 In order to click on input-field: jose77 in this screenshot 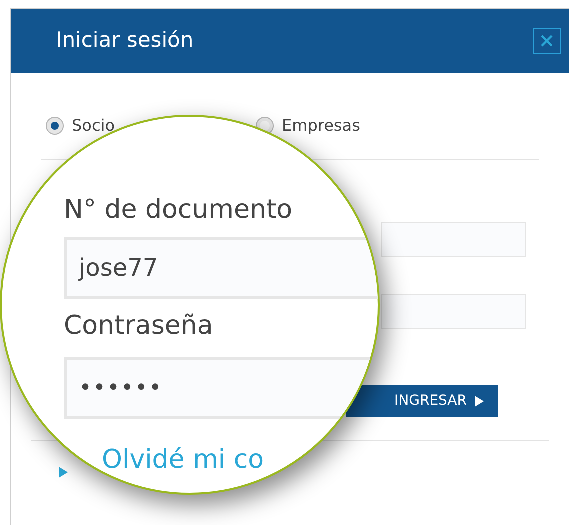, I will do `click(221, 268)`.